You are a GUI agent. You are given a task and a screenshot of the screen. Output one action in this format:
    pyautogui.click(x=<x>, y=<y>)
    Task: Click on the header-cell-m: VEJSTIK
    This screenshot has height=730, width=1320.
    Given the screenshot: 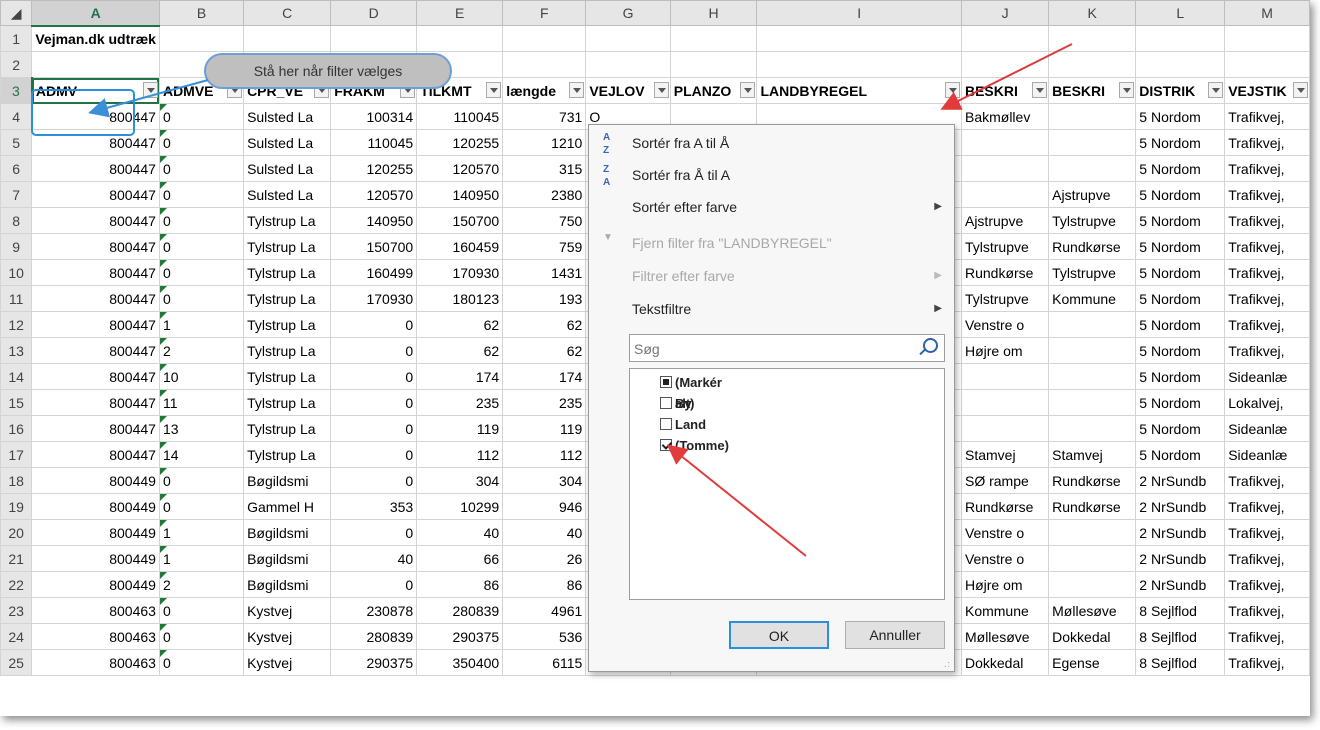 What is the action you would take?
    pyautogui.click(x=1267, y=90)
    